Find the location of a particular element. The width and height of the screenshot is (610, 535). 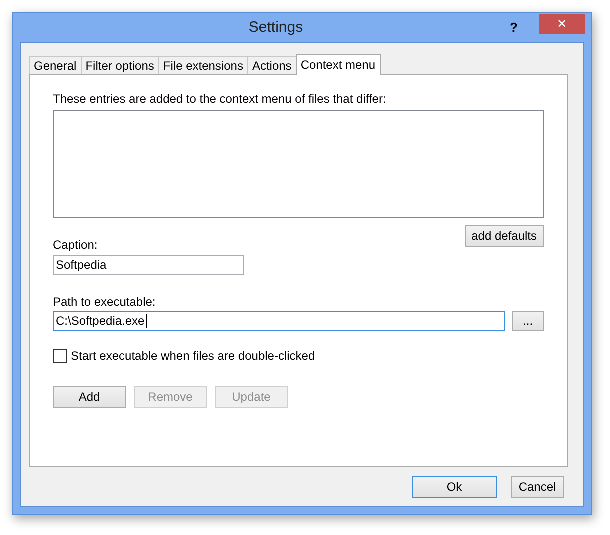

tab: Context menu is located at coordinates (338, 64).